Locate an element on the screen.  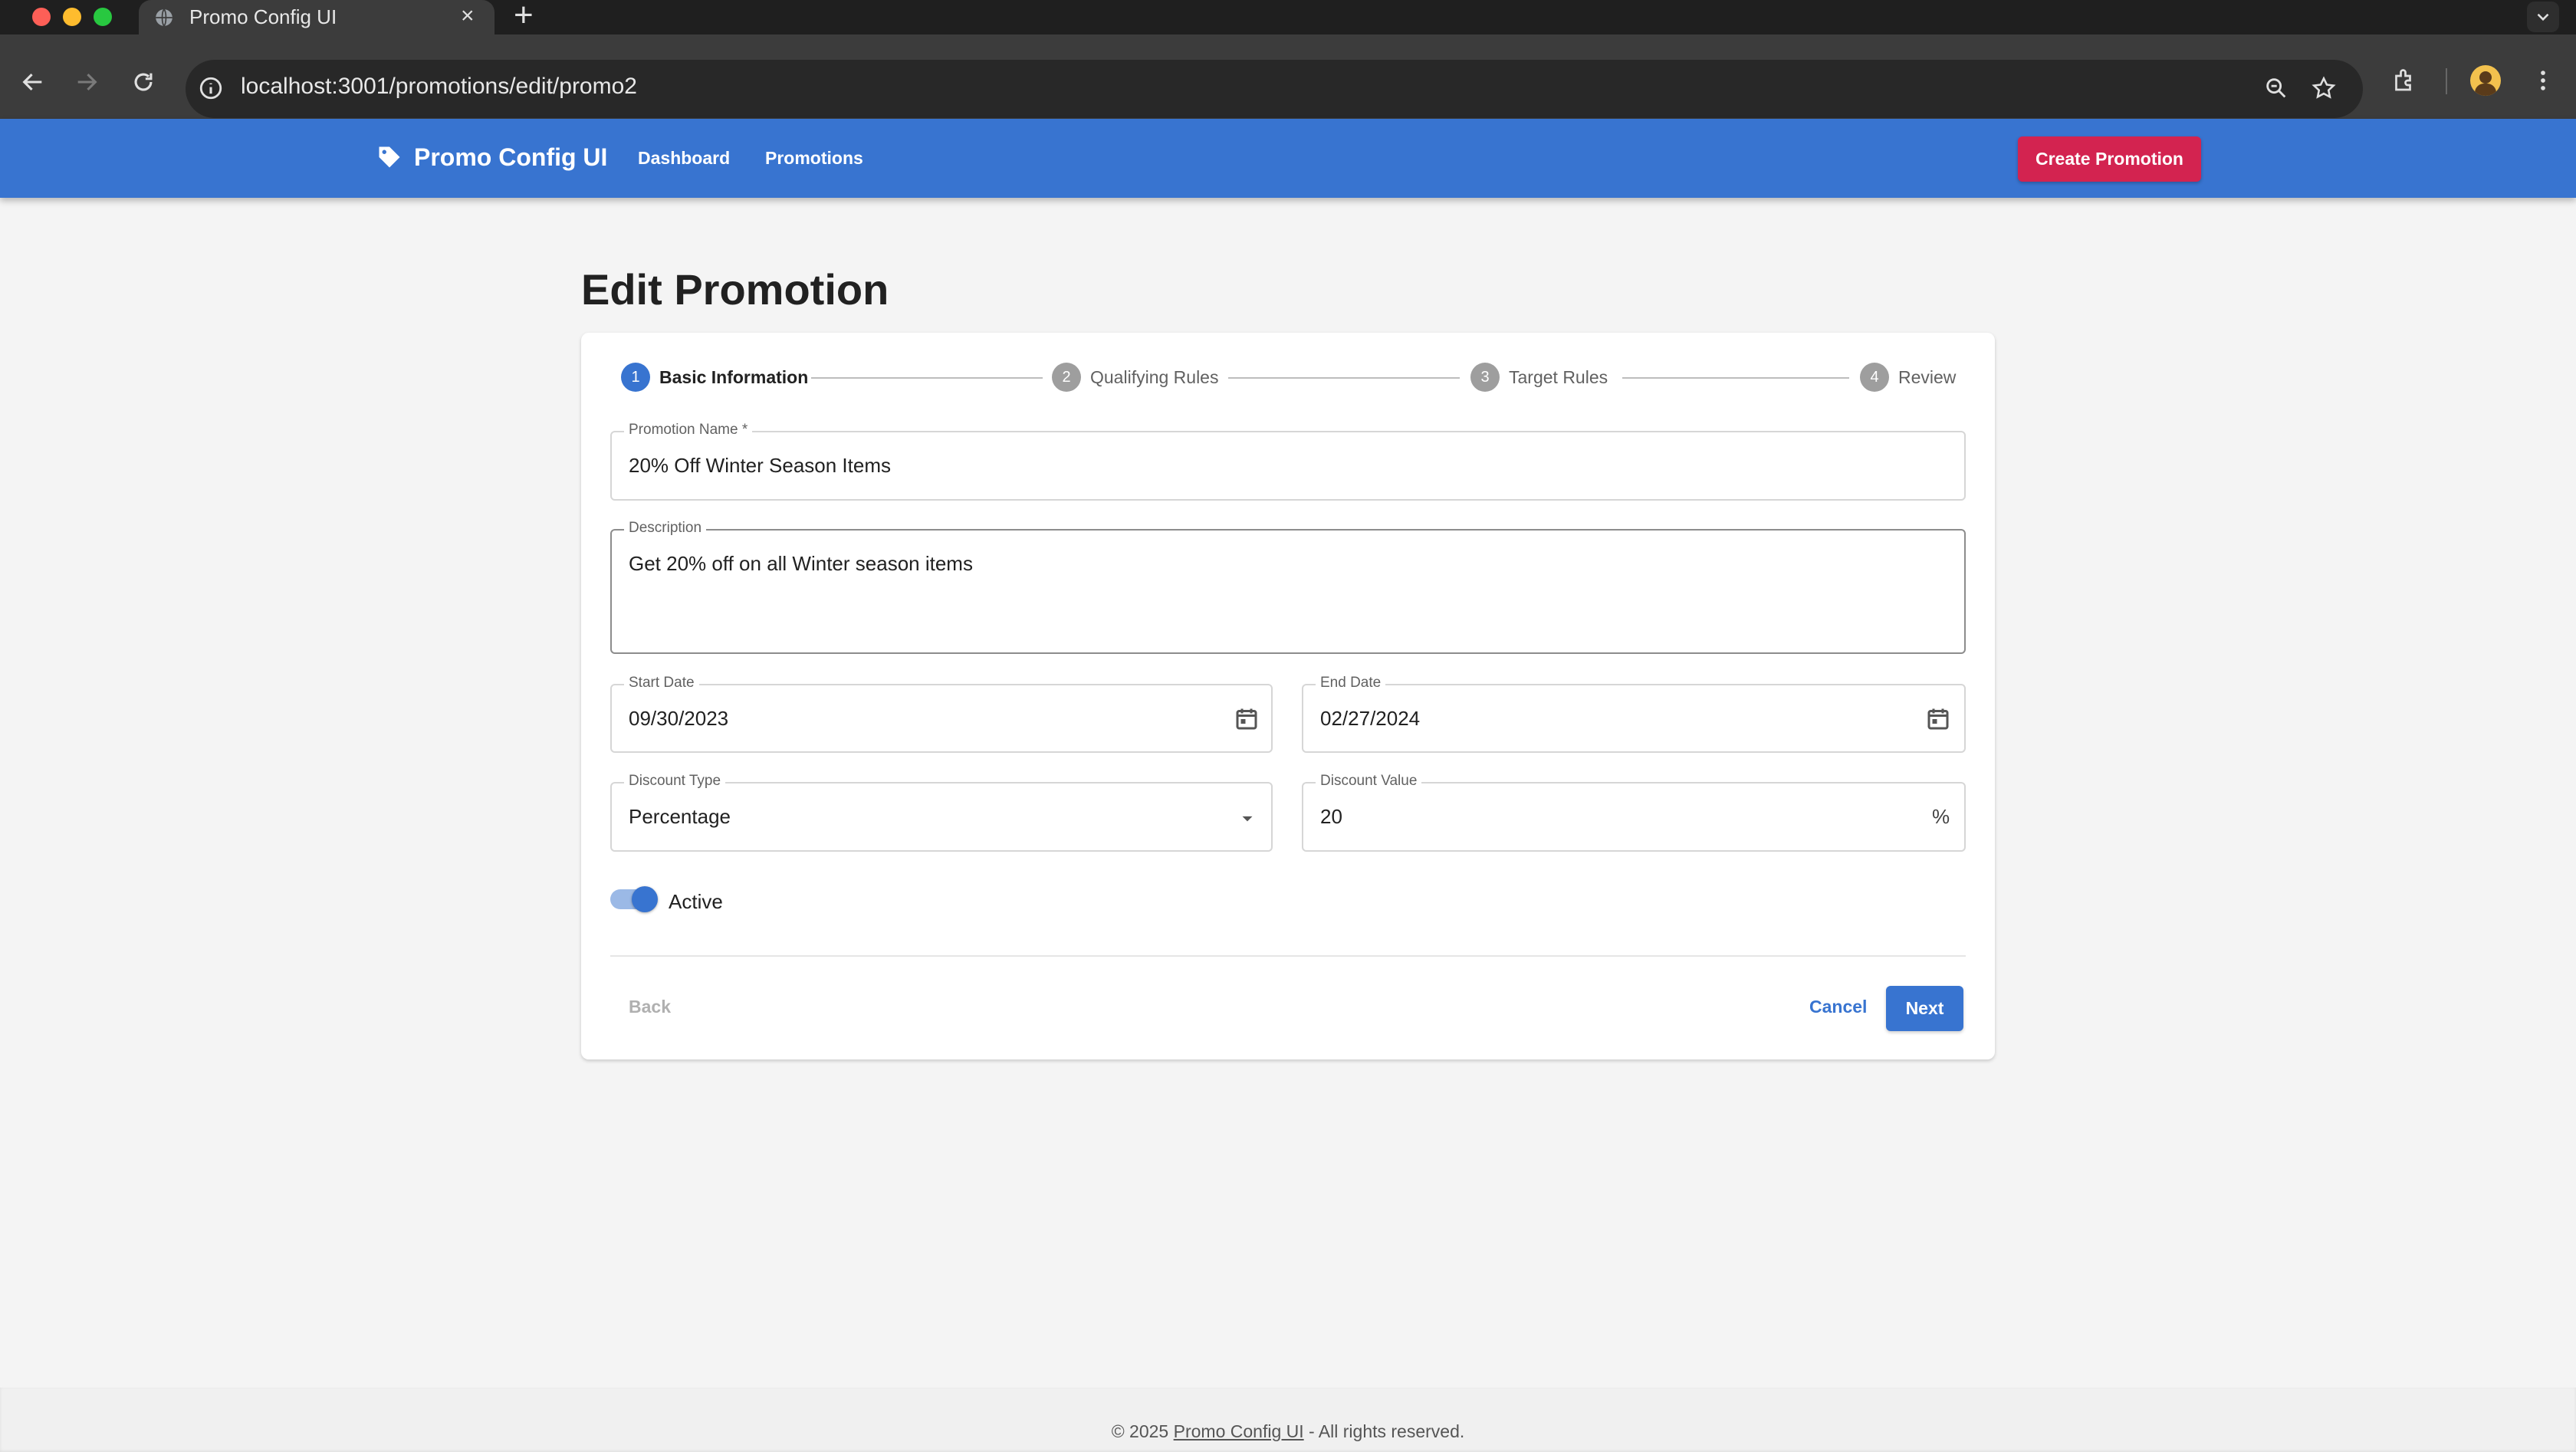
start-date-field: Start Date 09/30/2023 is located at coordinates (941, 714).